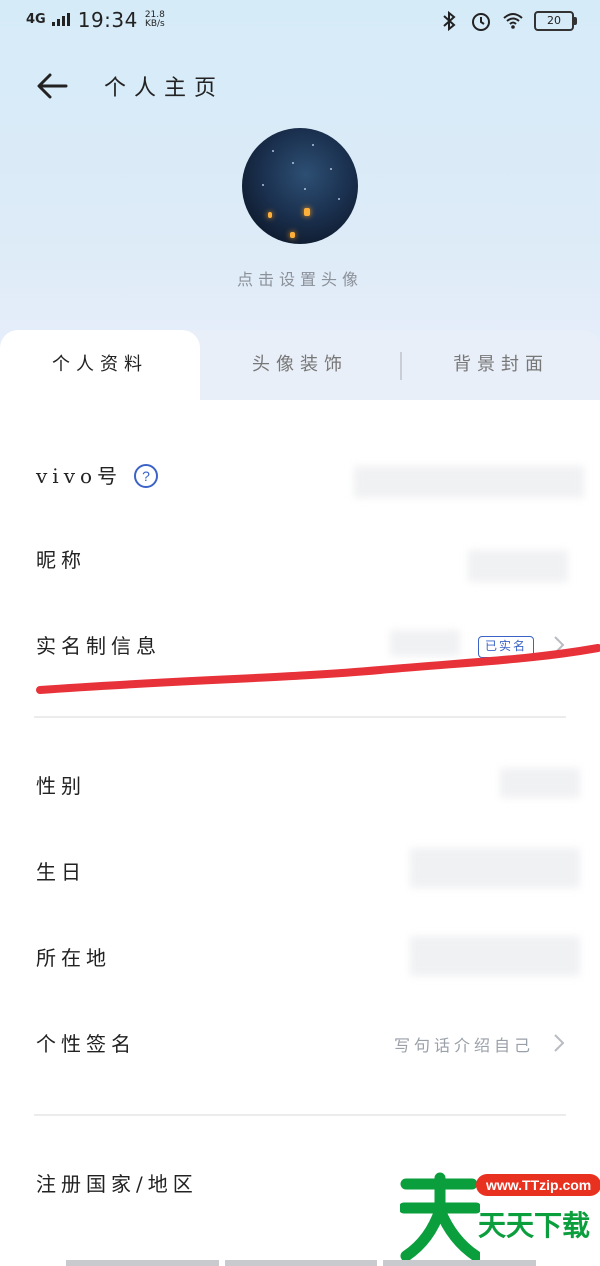 The image size is (600, 1266). I want to click on birthday-label: 生日, so click(61, 872).